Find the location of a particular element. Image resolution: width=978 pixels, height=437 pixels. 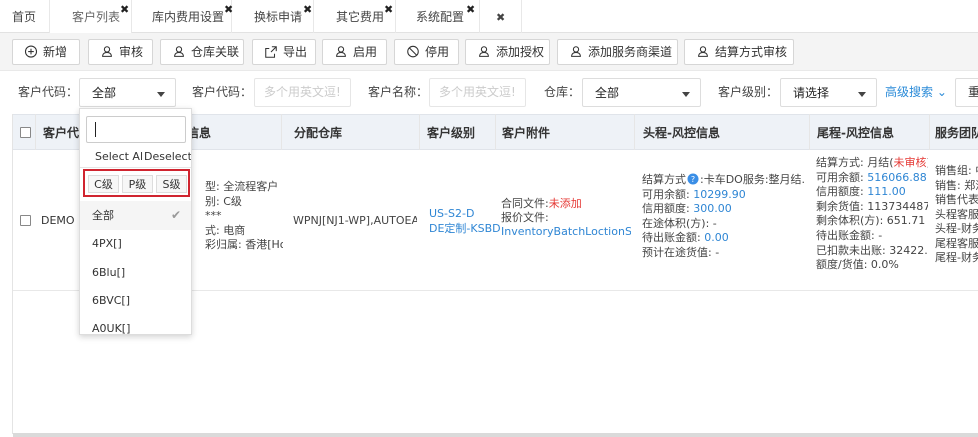

dropdown-option: 全部 ✔ is located at coordinates (135, 215).